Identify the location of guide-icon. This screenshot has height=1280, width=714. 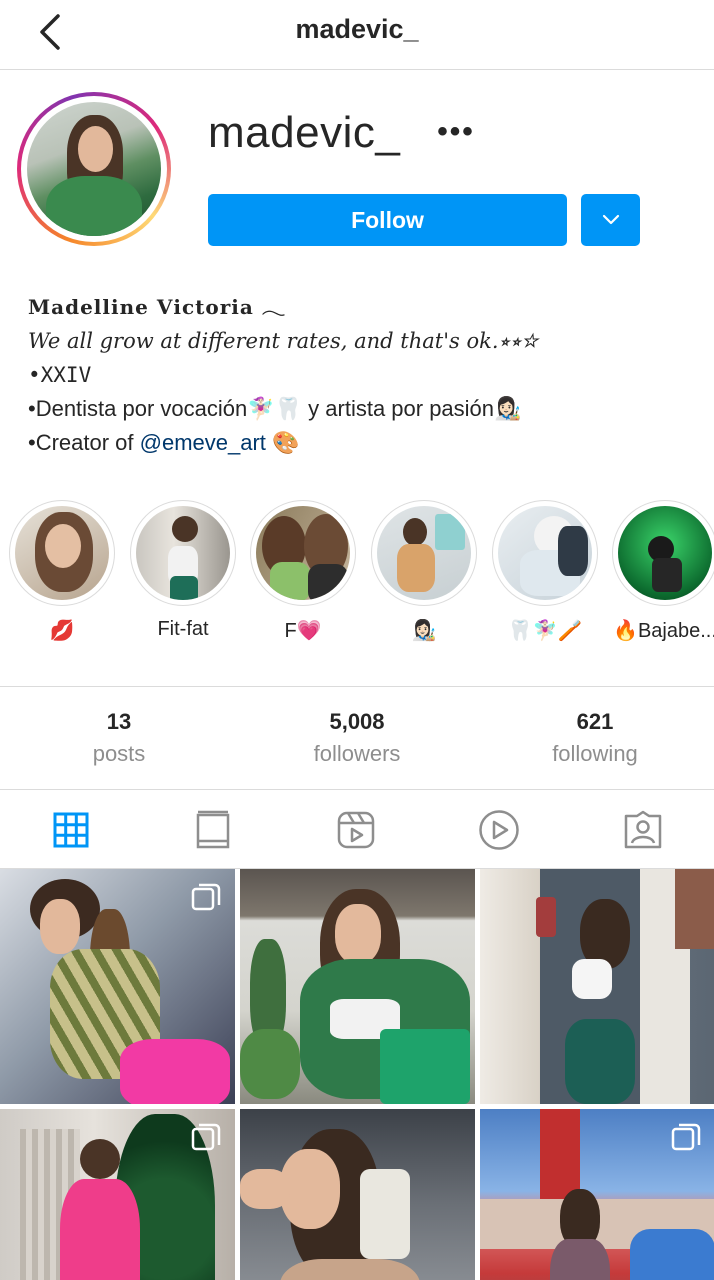
(213, 829).